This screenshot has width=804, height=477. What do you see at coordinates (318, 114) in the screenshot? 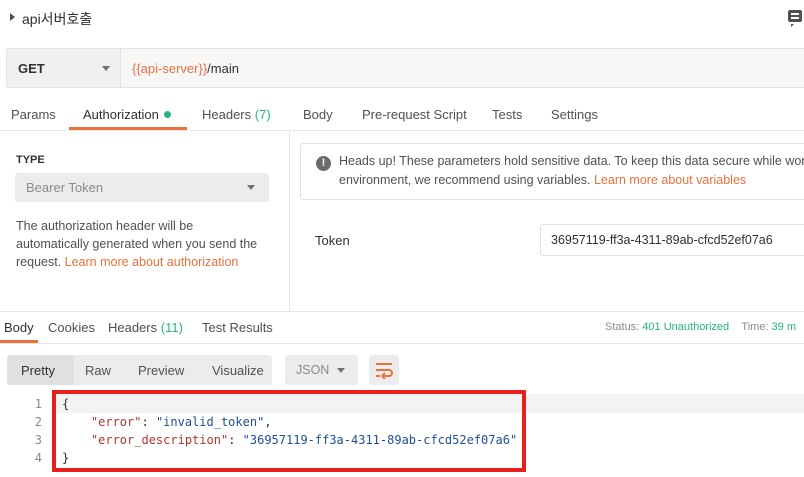
I see `tab-body: Body` at bounding box center [318, 114].